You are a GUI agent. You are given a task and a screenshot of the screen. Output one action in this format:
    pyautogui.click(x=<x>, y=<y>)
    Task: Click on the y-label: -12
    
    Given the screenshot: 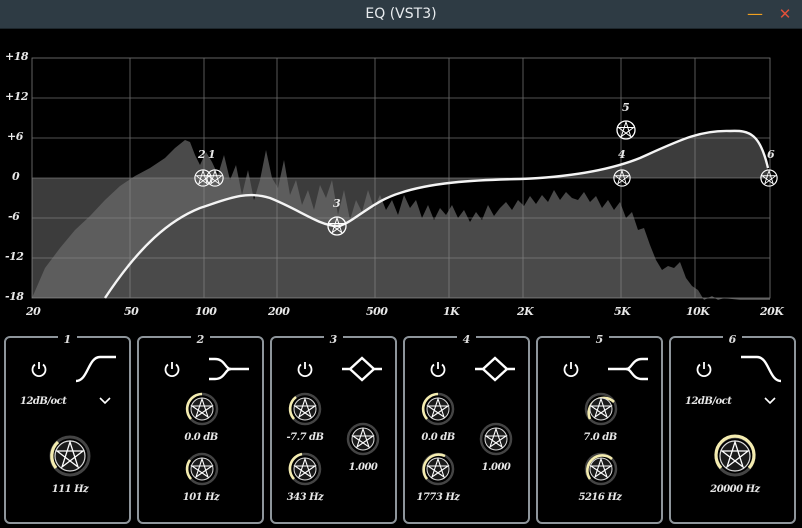 What is the action you would take?
    pyautogui.click(x=14, y=256)
    